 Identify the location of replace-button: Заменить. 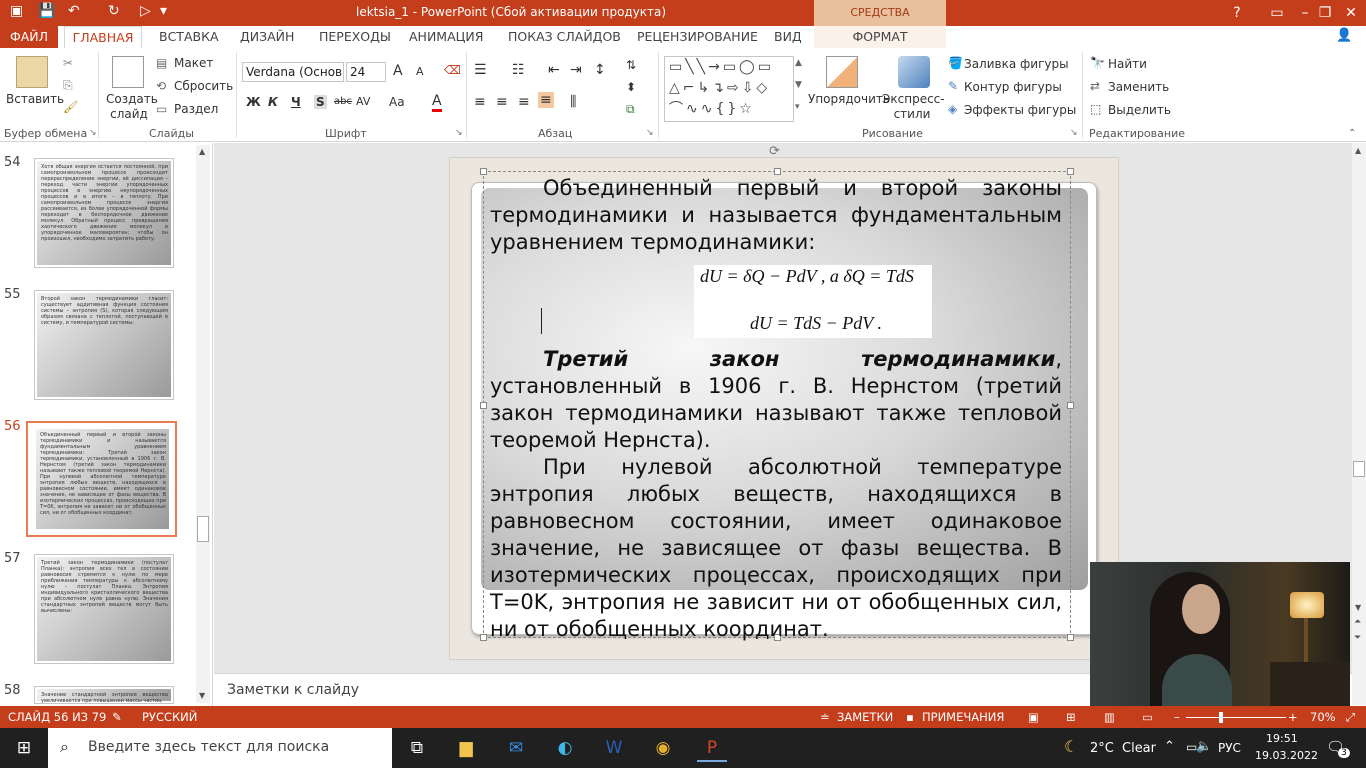
(1138, 87).